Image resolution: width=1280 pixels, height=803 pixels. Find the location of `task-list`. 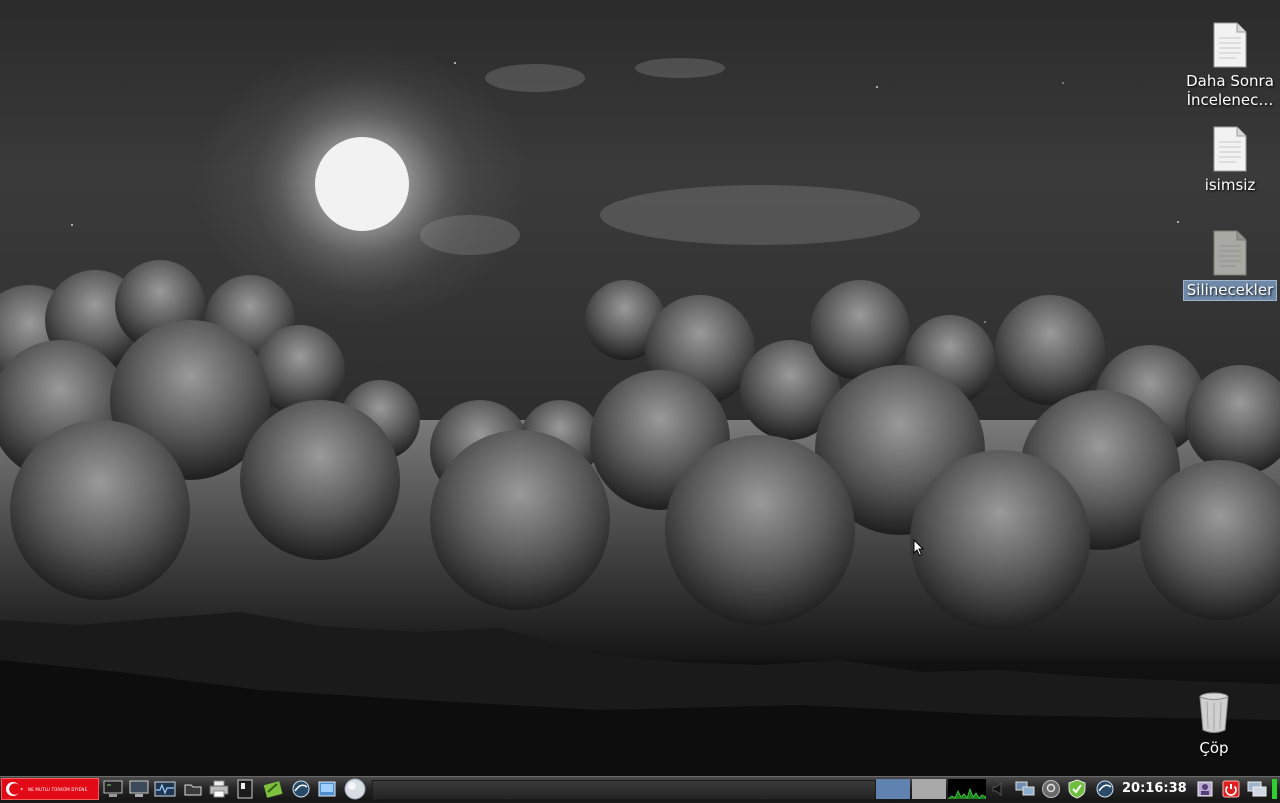

task-list is located at coordinates (624, 790).